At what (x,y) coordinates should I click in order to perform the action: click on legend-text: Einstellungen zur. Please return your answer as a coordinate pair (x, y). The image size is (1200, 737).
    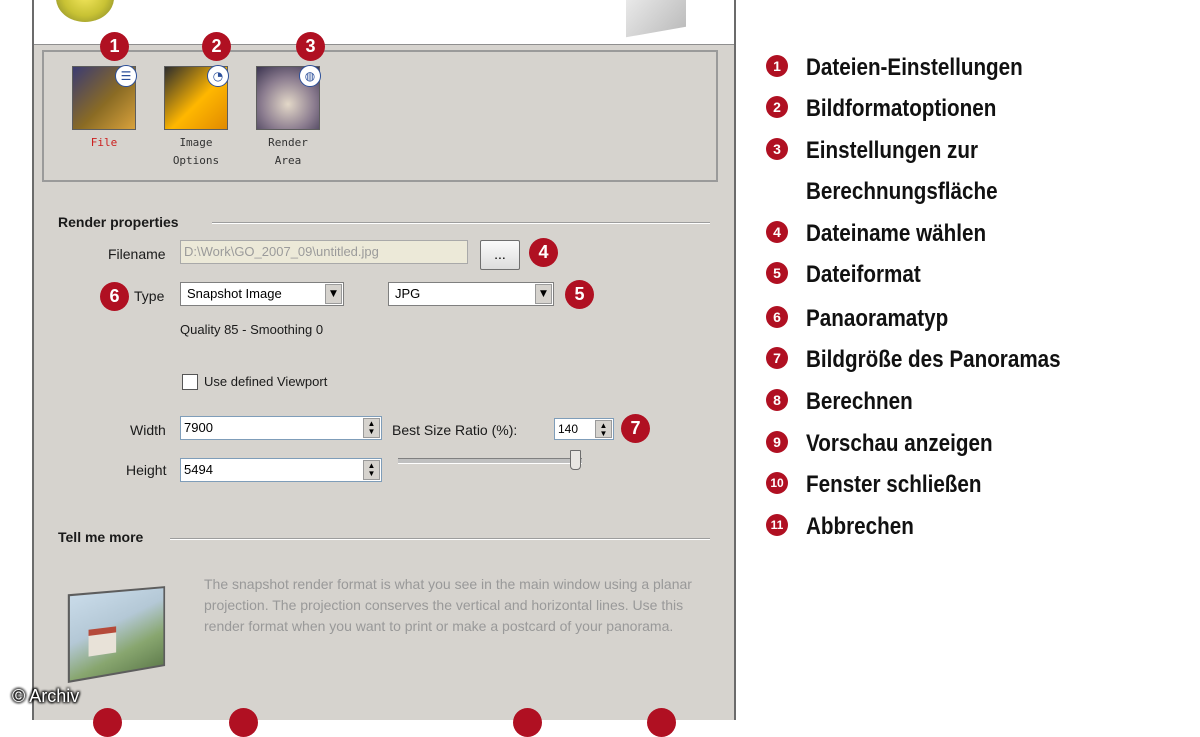
    Looking at the image, I should click on (892, 150).